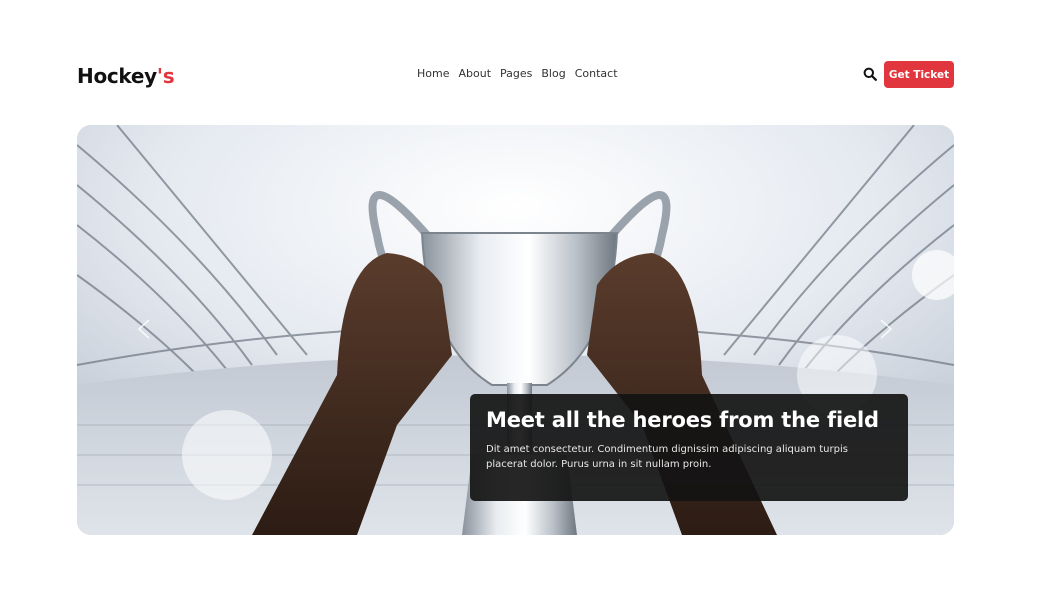 Image resolution: width=1050 pixels, height=600 pixels. What do you see at coordinates (165, 76) in the screenshot?
I see `logo-accent: 's` at bounding box center [165, 76].